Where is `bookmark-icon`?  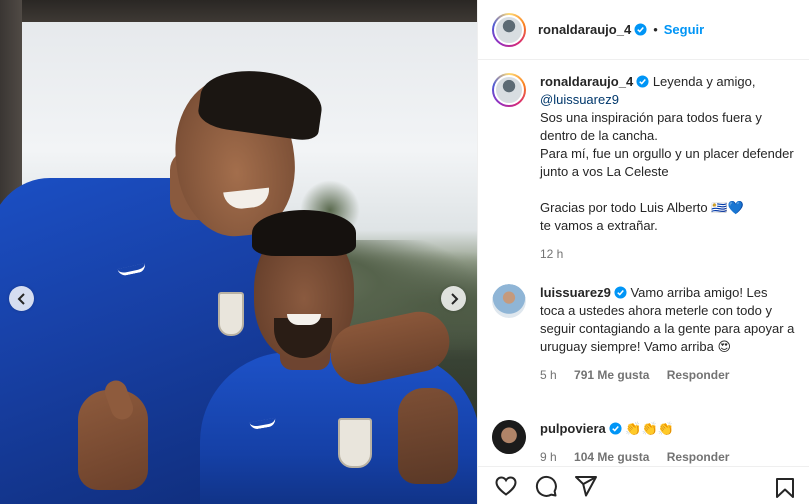
bookmark-icon is located at coordinates (785, 488).